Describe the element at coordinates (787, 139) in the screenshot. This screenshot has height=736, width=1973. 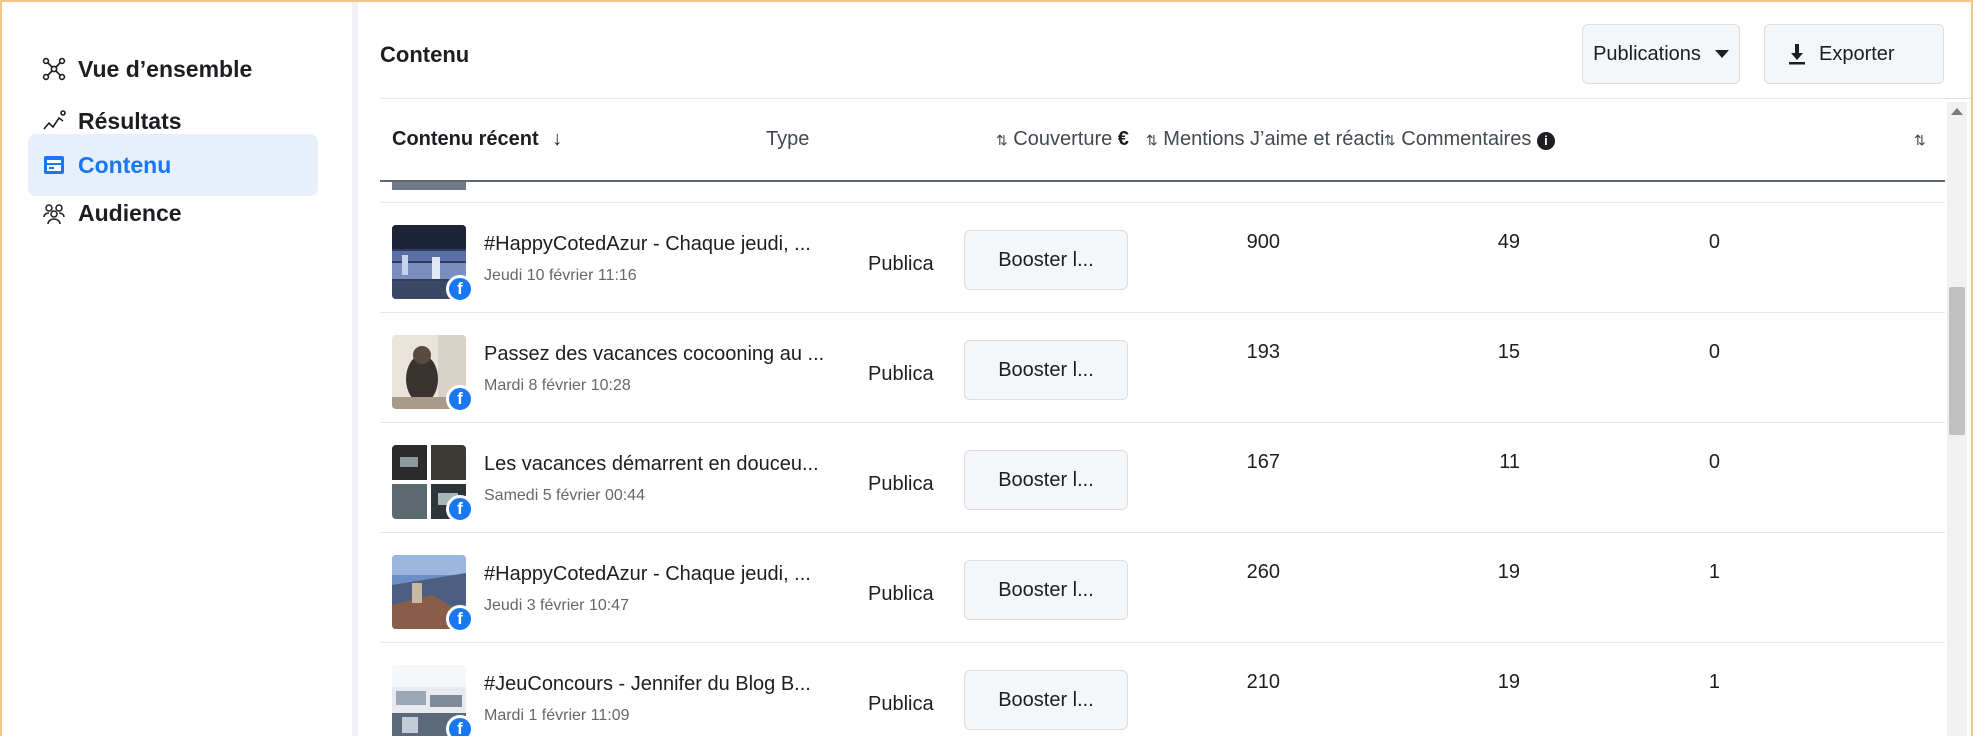
I see `col-type: Type` at that location.